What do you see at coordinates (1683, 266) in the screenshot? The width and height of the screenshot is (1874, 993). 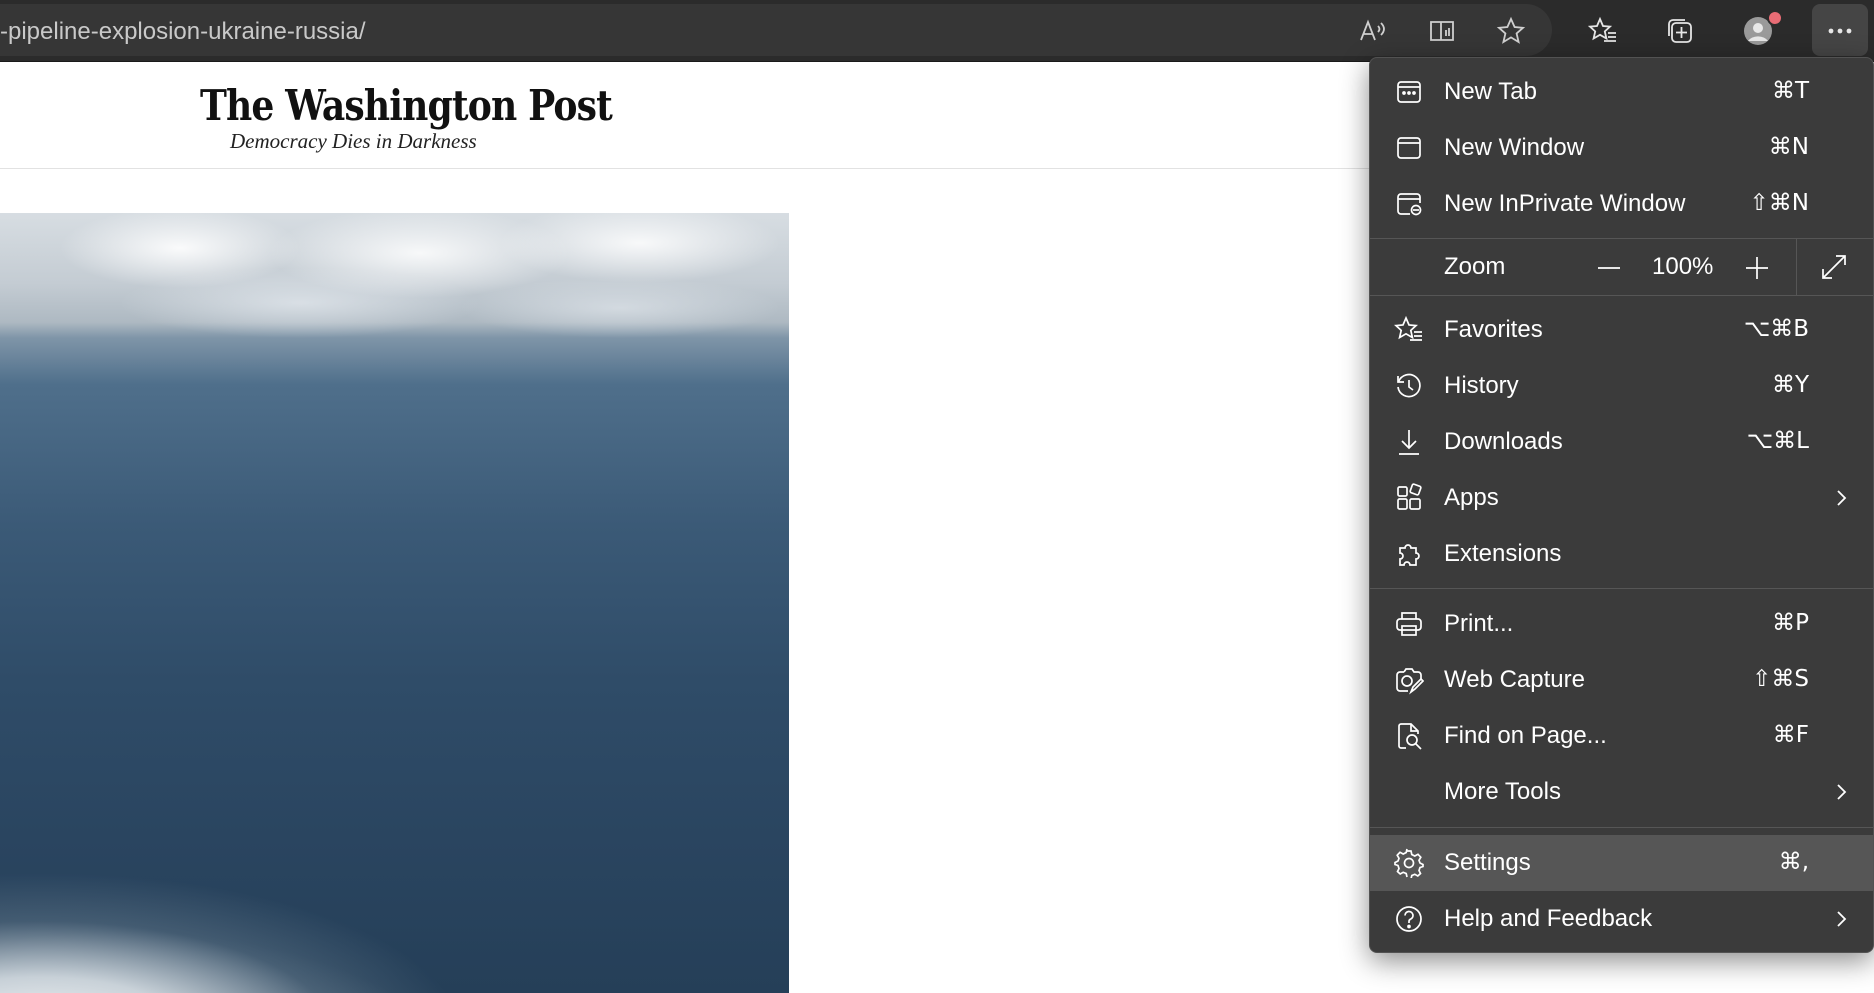 I see `zoom-value: 100%` at bounding box center [1683, 266].